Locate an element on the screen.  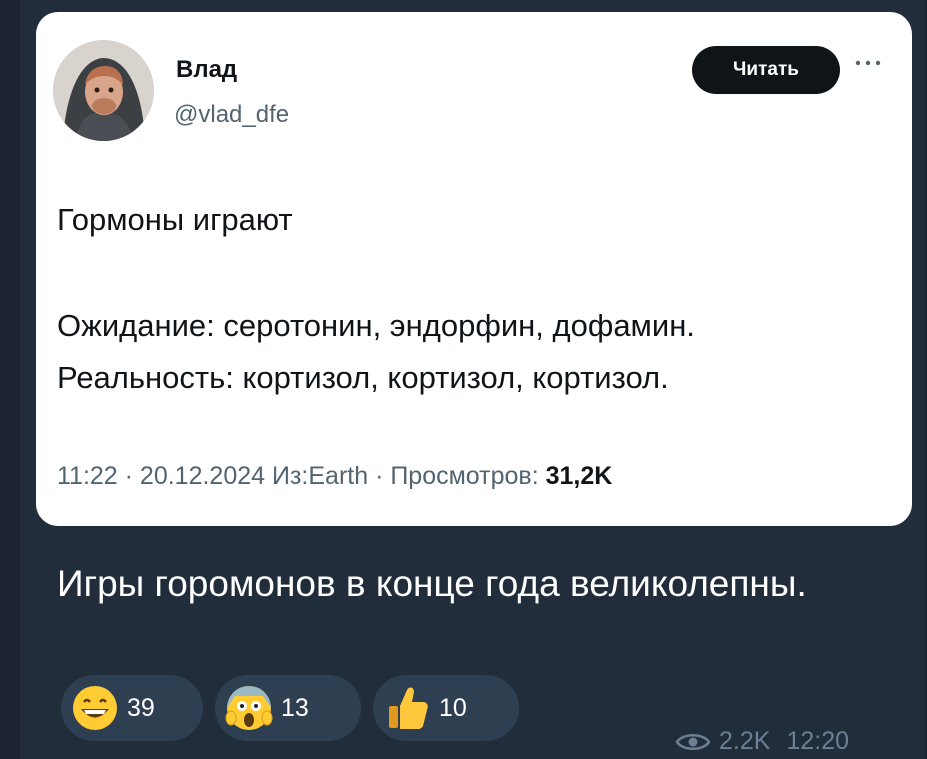
reaction-count: 10 is located at coordinates (453, 707).